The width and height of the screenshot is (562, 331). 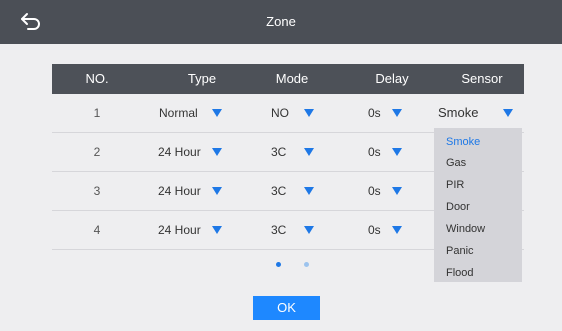 I want to click on sensor-option-door: Door, so click(x=458, y=207).